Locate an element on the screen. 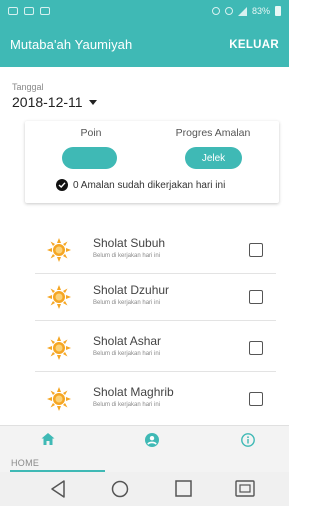 The image size is (320, 506). battery-percent: 83% is located at coordinates (260, 11).